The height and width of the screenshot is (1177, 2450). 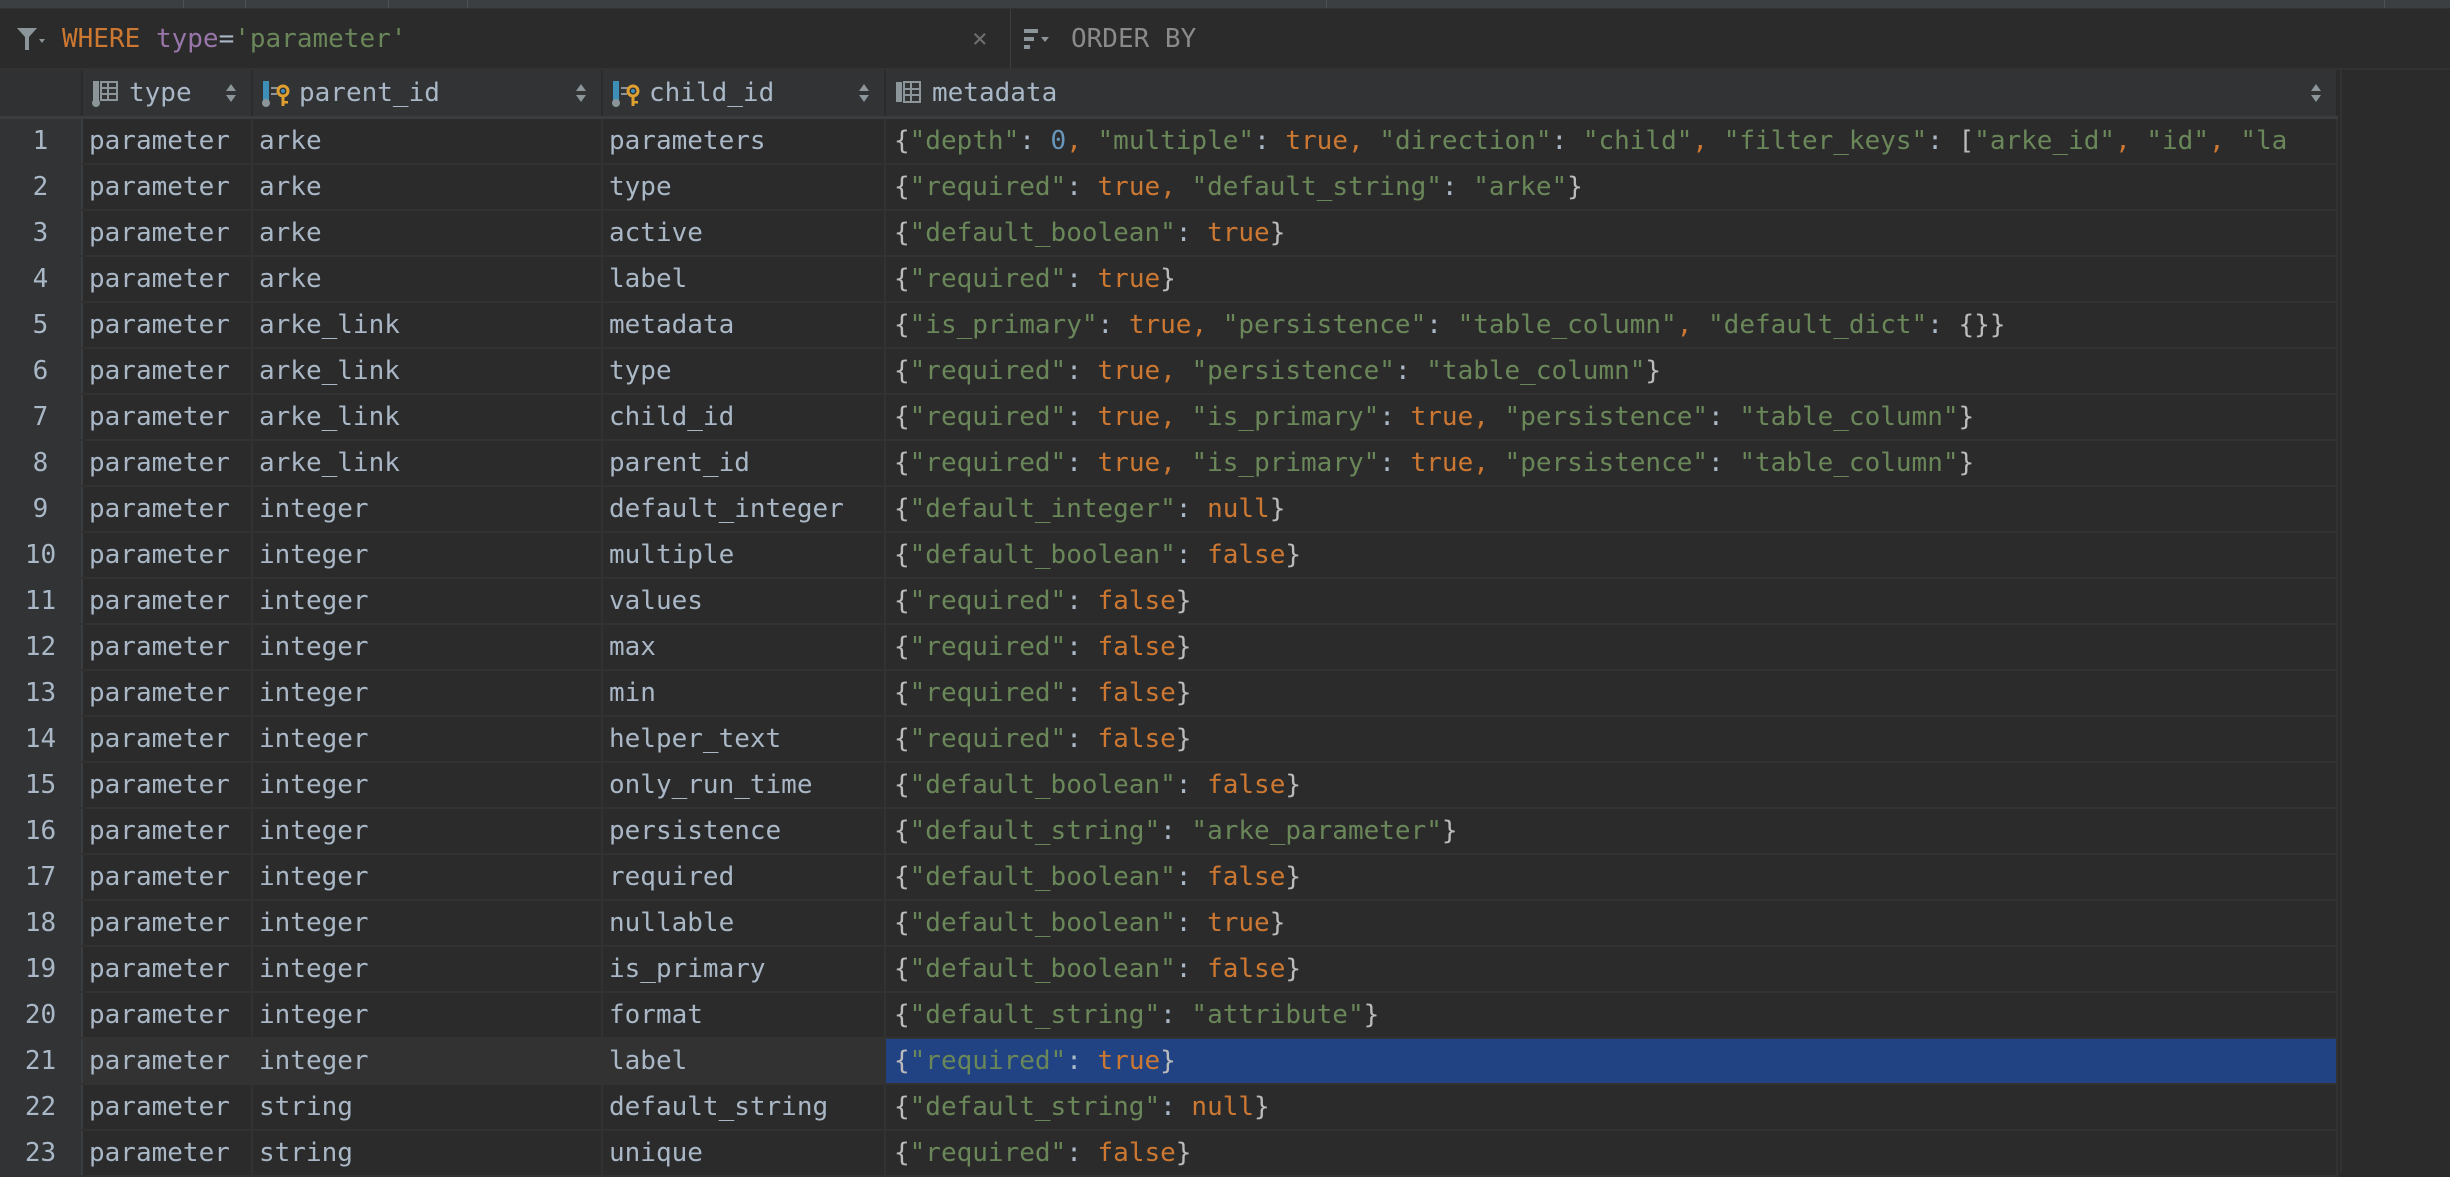 What do you see at coordinates (41, 1107) in the screenshot?
I see `row-number: 22` at bounding box center [41, 1107].